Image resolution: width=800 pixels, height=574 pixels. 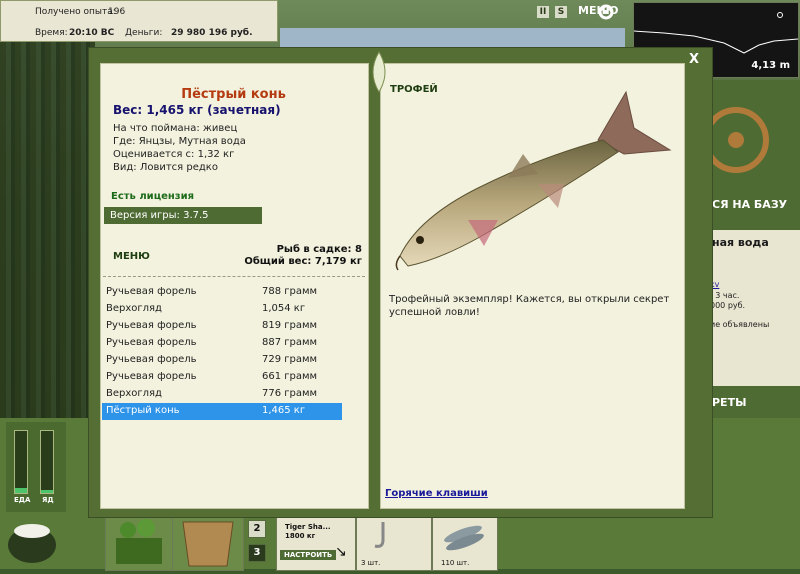 I want to click on catch-row: Ручьевая форель 661 грамм, so click(x=222, y=377).